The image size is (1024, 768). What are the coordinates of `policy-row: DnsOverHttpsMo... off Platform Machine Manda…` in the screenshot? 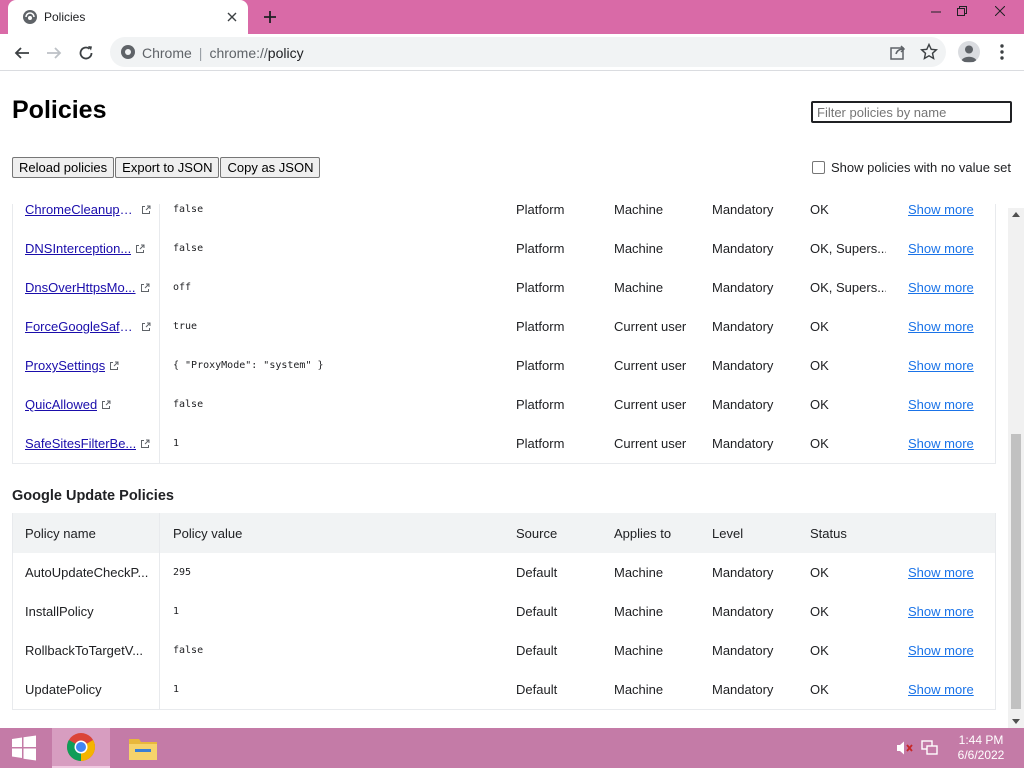 It's located at (504, 287).